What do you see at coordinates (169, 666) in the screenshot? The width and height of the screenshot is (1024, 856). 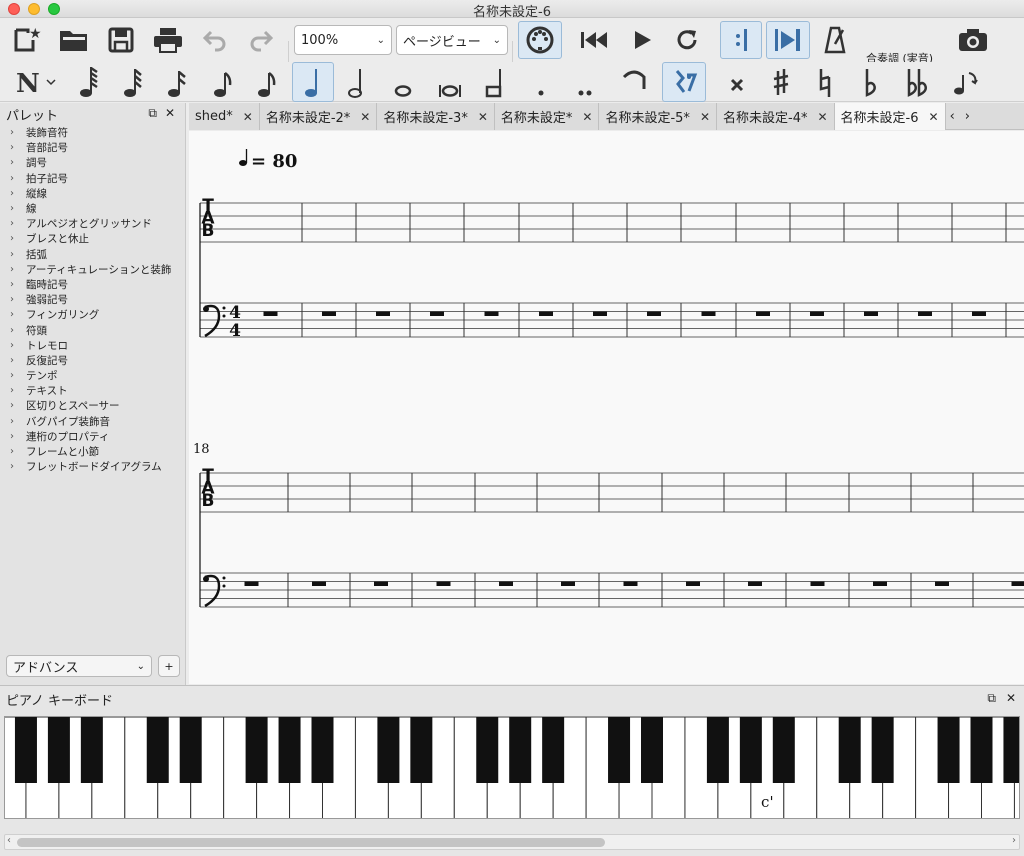 I see `add-workspace-button: +` at bounding box center [169, 666].